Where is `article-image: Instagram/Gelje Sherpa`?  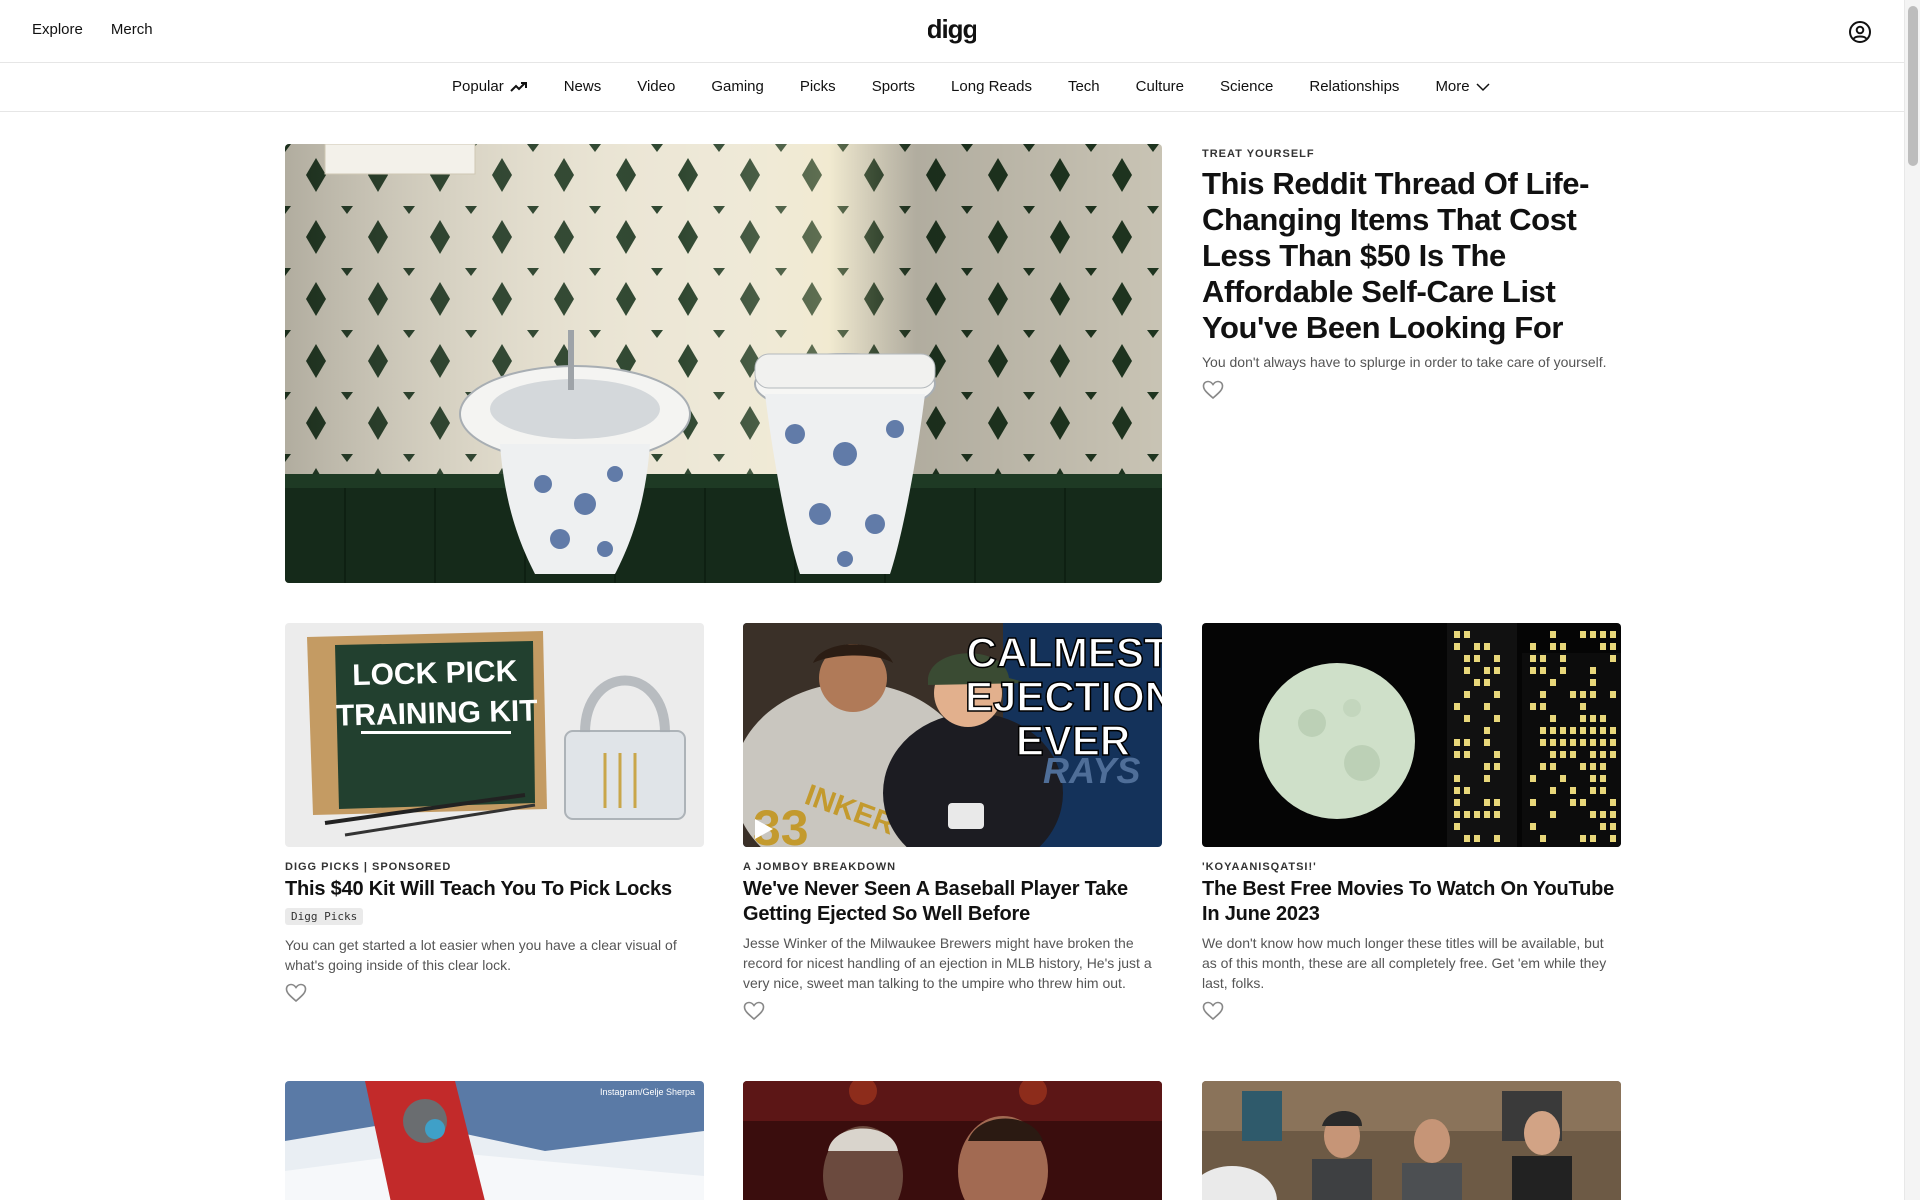 article-image: Instagram/Gelje Sherpa is located at coordinates (494, 1140).